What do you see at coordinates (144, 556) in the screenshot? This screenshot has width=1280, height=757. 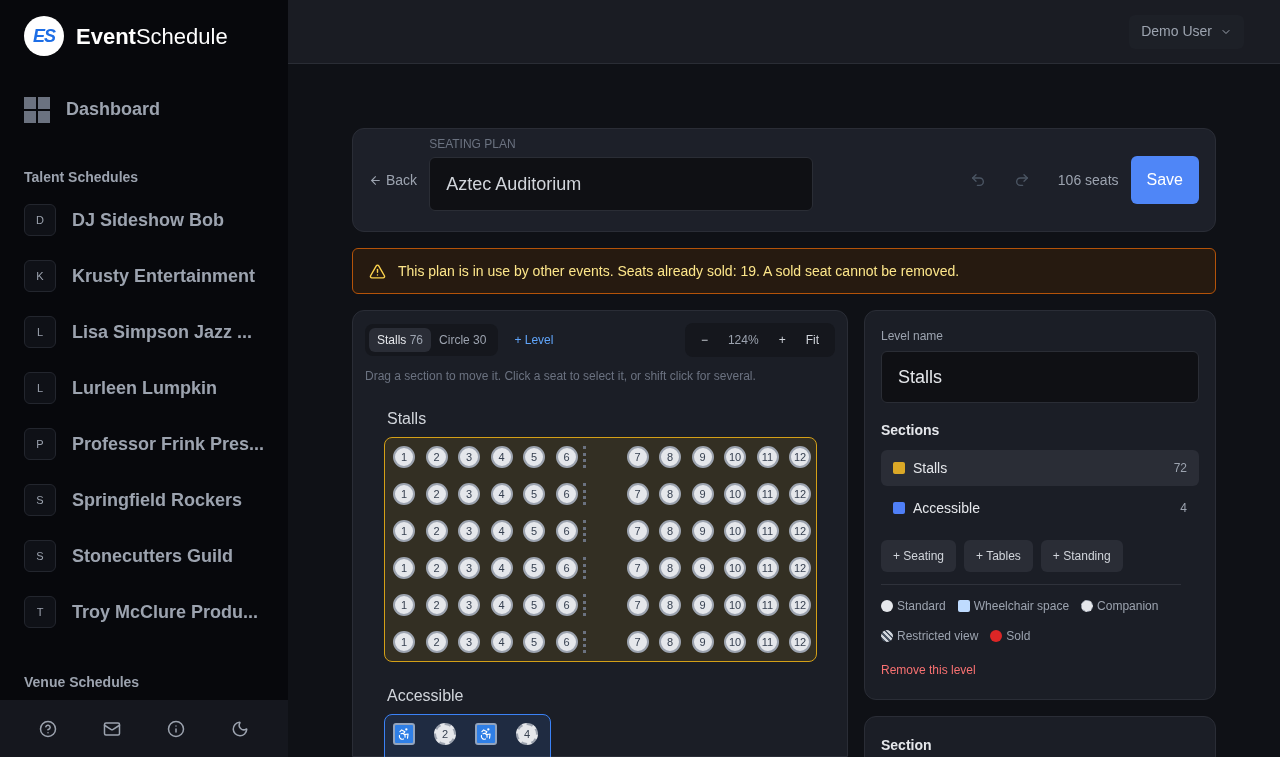 I see `schedule-link: S Stonecutters Guild` at bounding box center [144, 556].